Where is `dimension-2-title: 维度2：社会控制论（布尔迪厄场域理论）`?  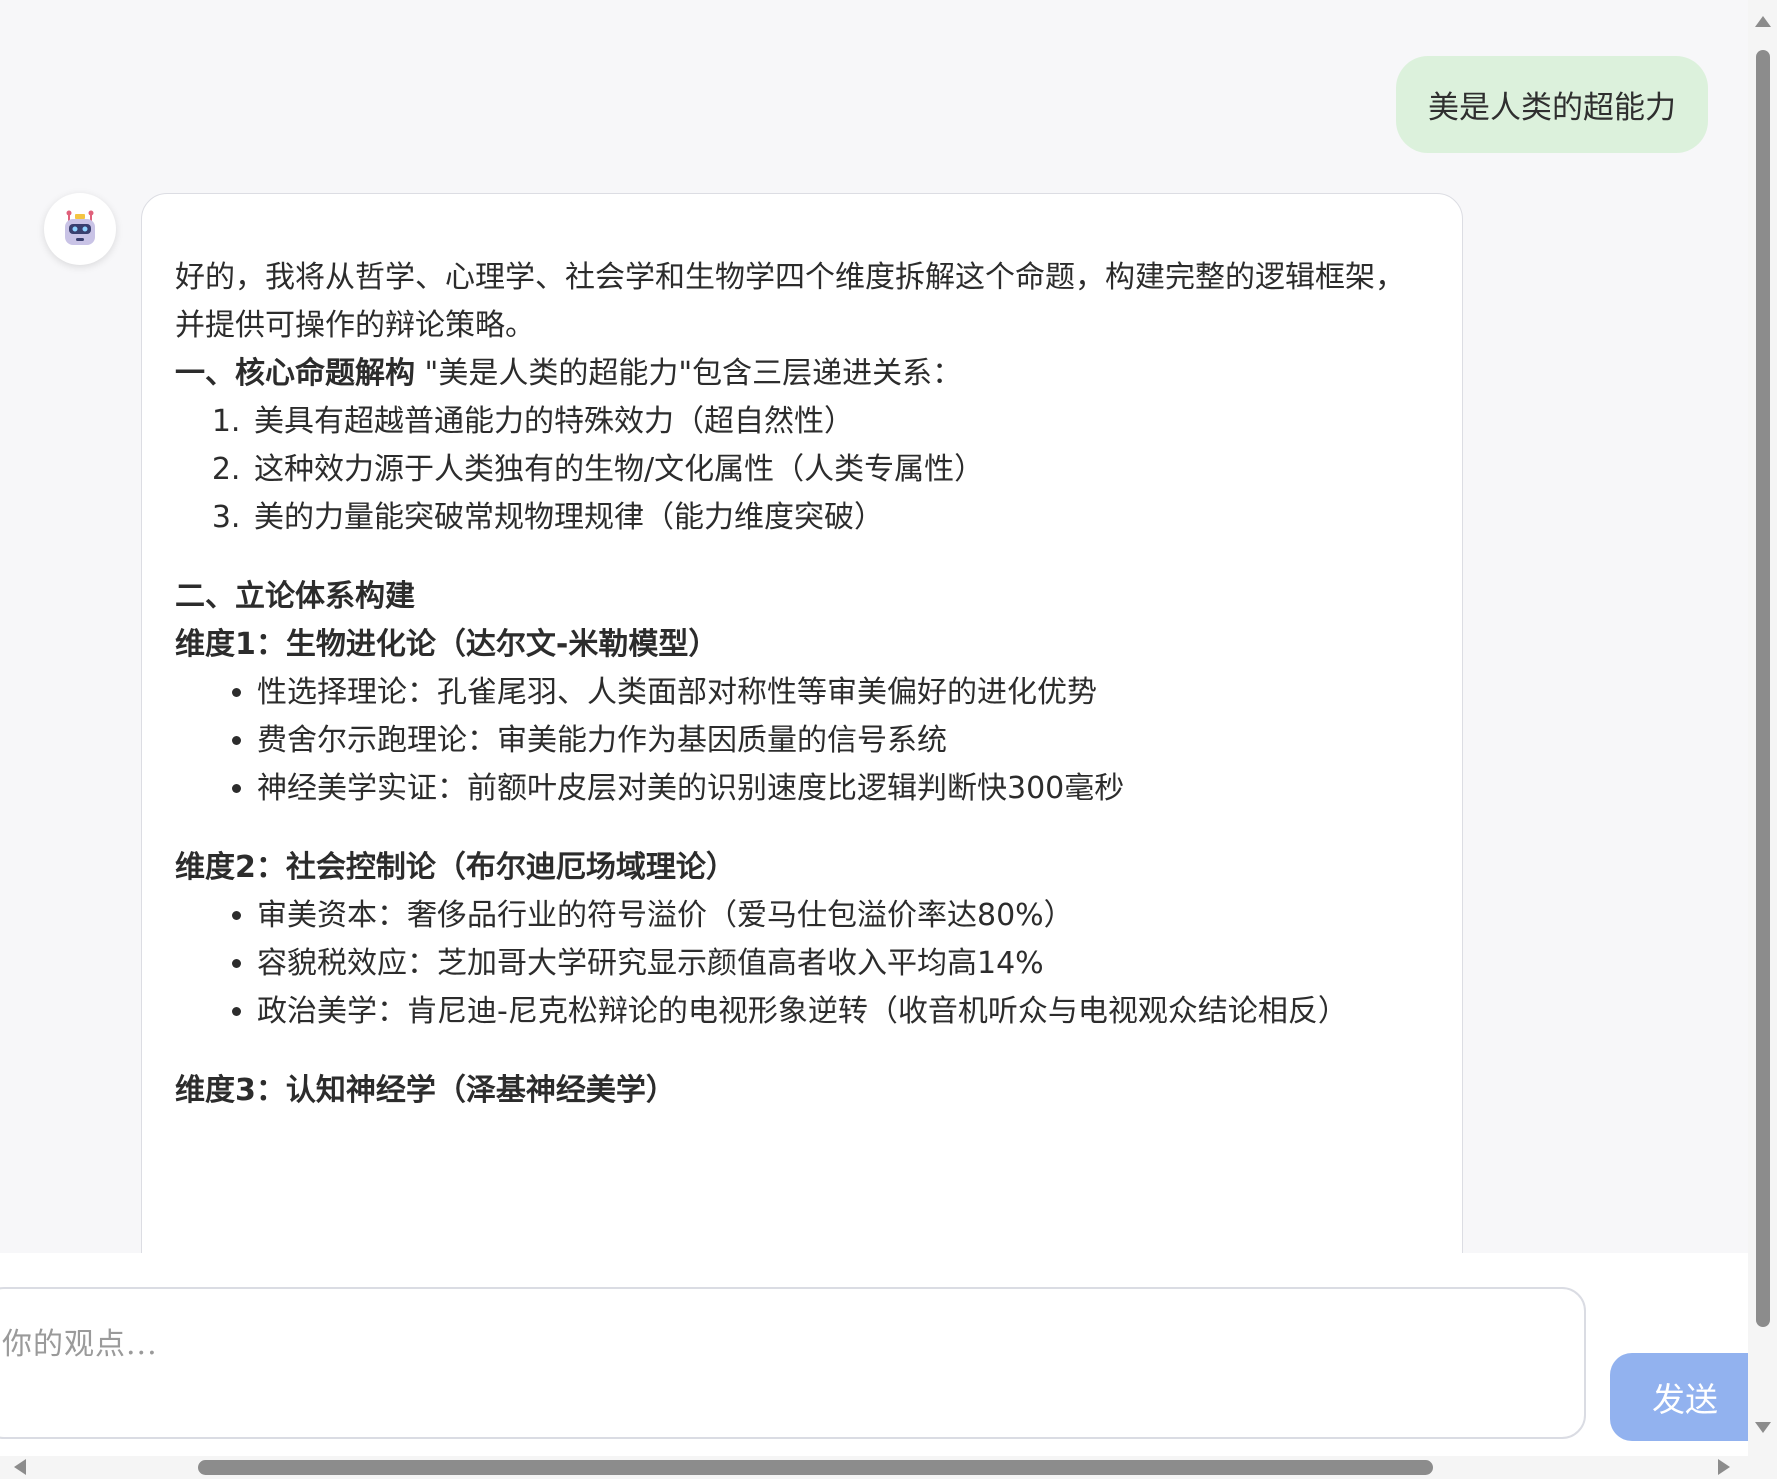 dimension-2-title: 维度2：社会控制论（布尔迪厄场域理论） is located at coordinates (455, 867).